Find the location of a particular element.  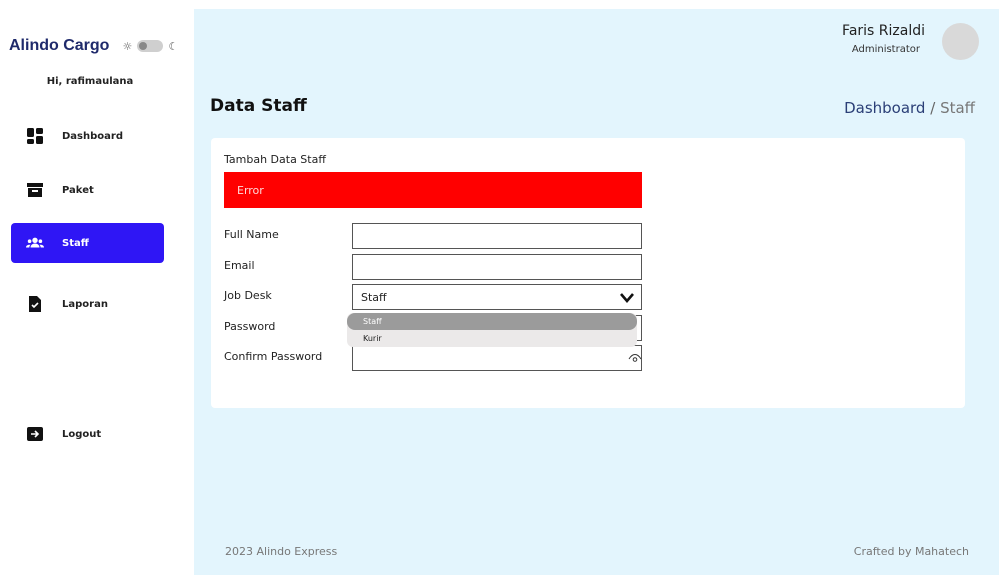

eye-icon is located at coordinates (635, 358).